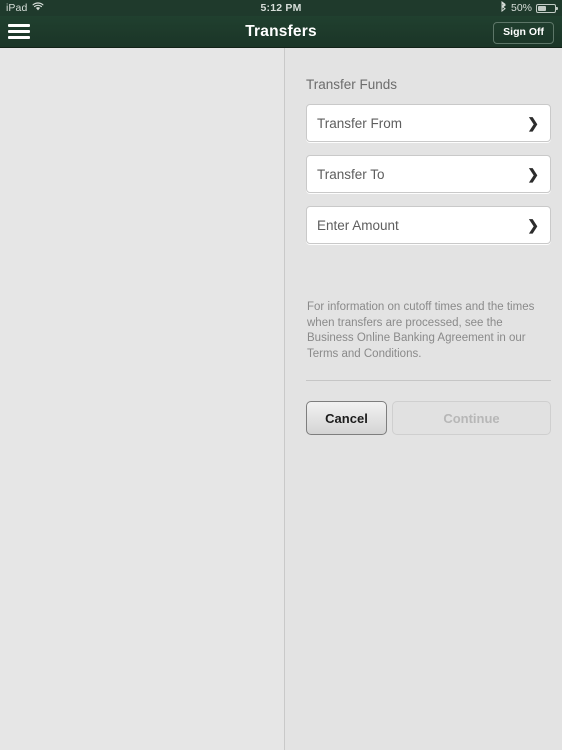 This screenshot has width=562, height=750. Describe the element at coordinates (503, 8) in the screenshot. I see `bluetooth-icon` at that location.